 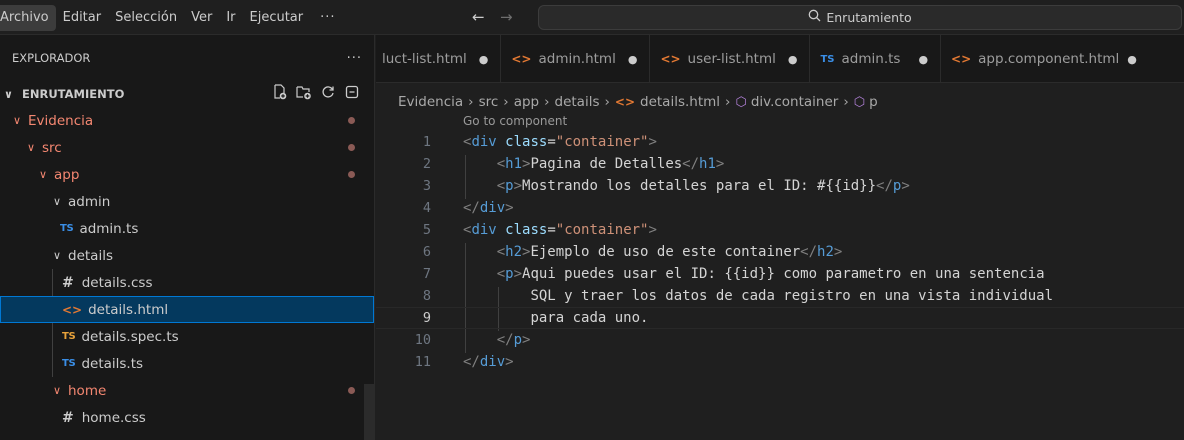 What do you see at coordinates (515, 121) in the screenshot?
I see `codelens-go-to-component: Go to component` at bounding box center [515, 121].